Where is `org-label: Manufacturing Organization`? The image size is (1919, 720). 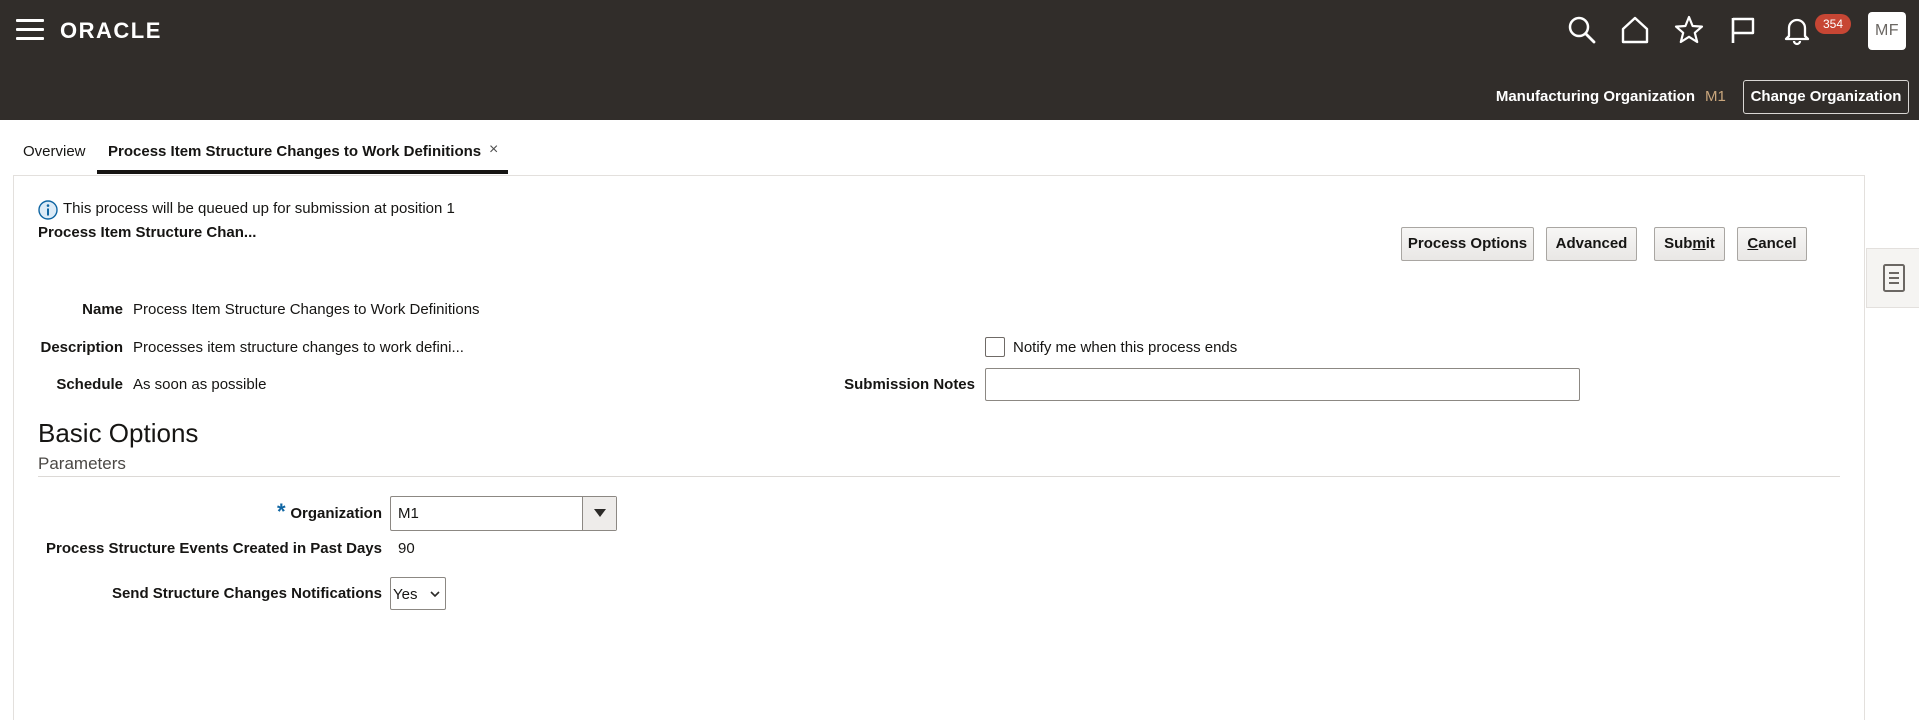
org-label: Manufacturing Organization is located at coordinates (1595, 96).